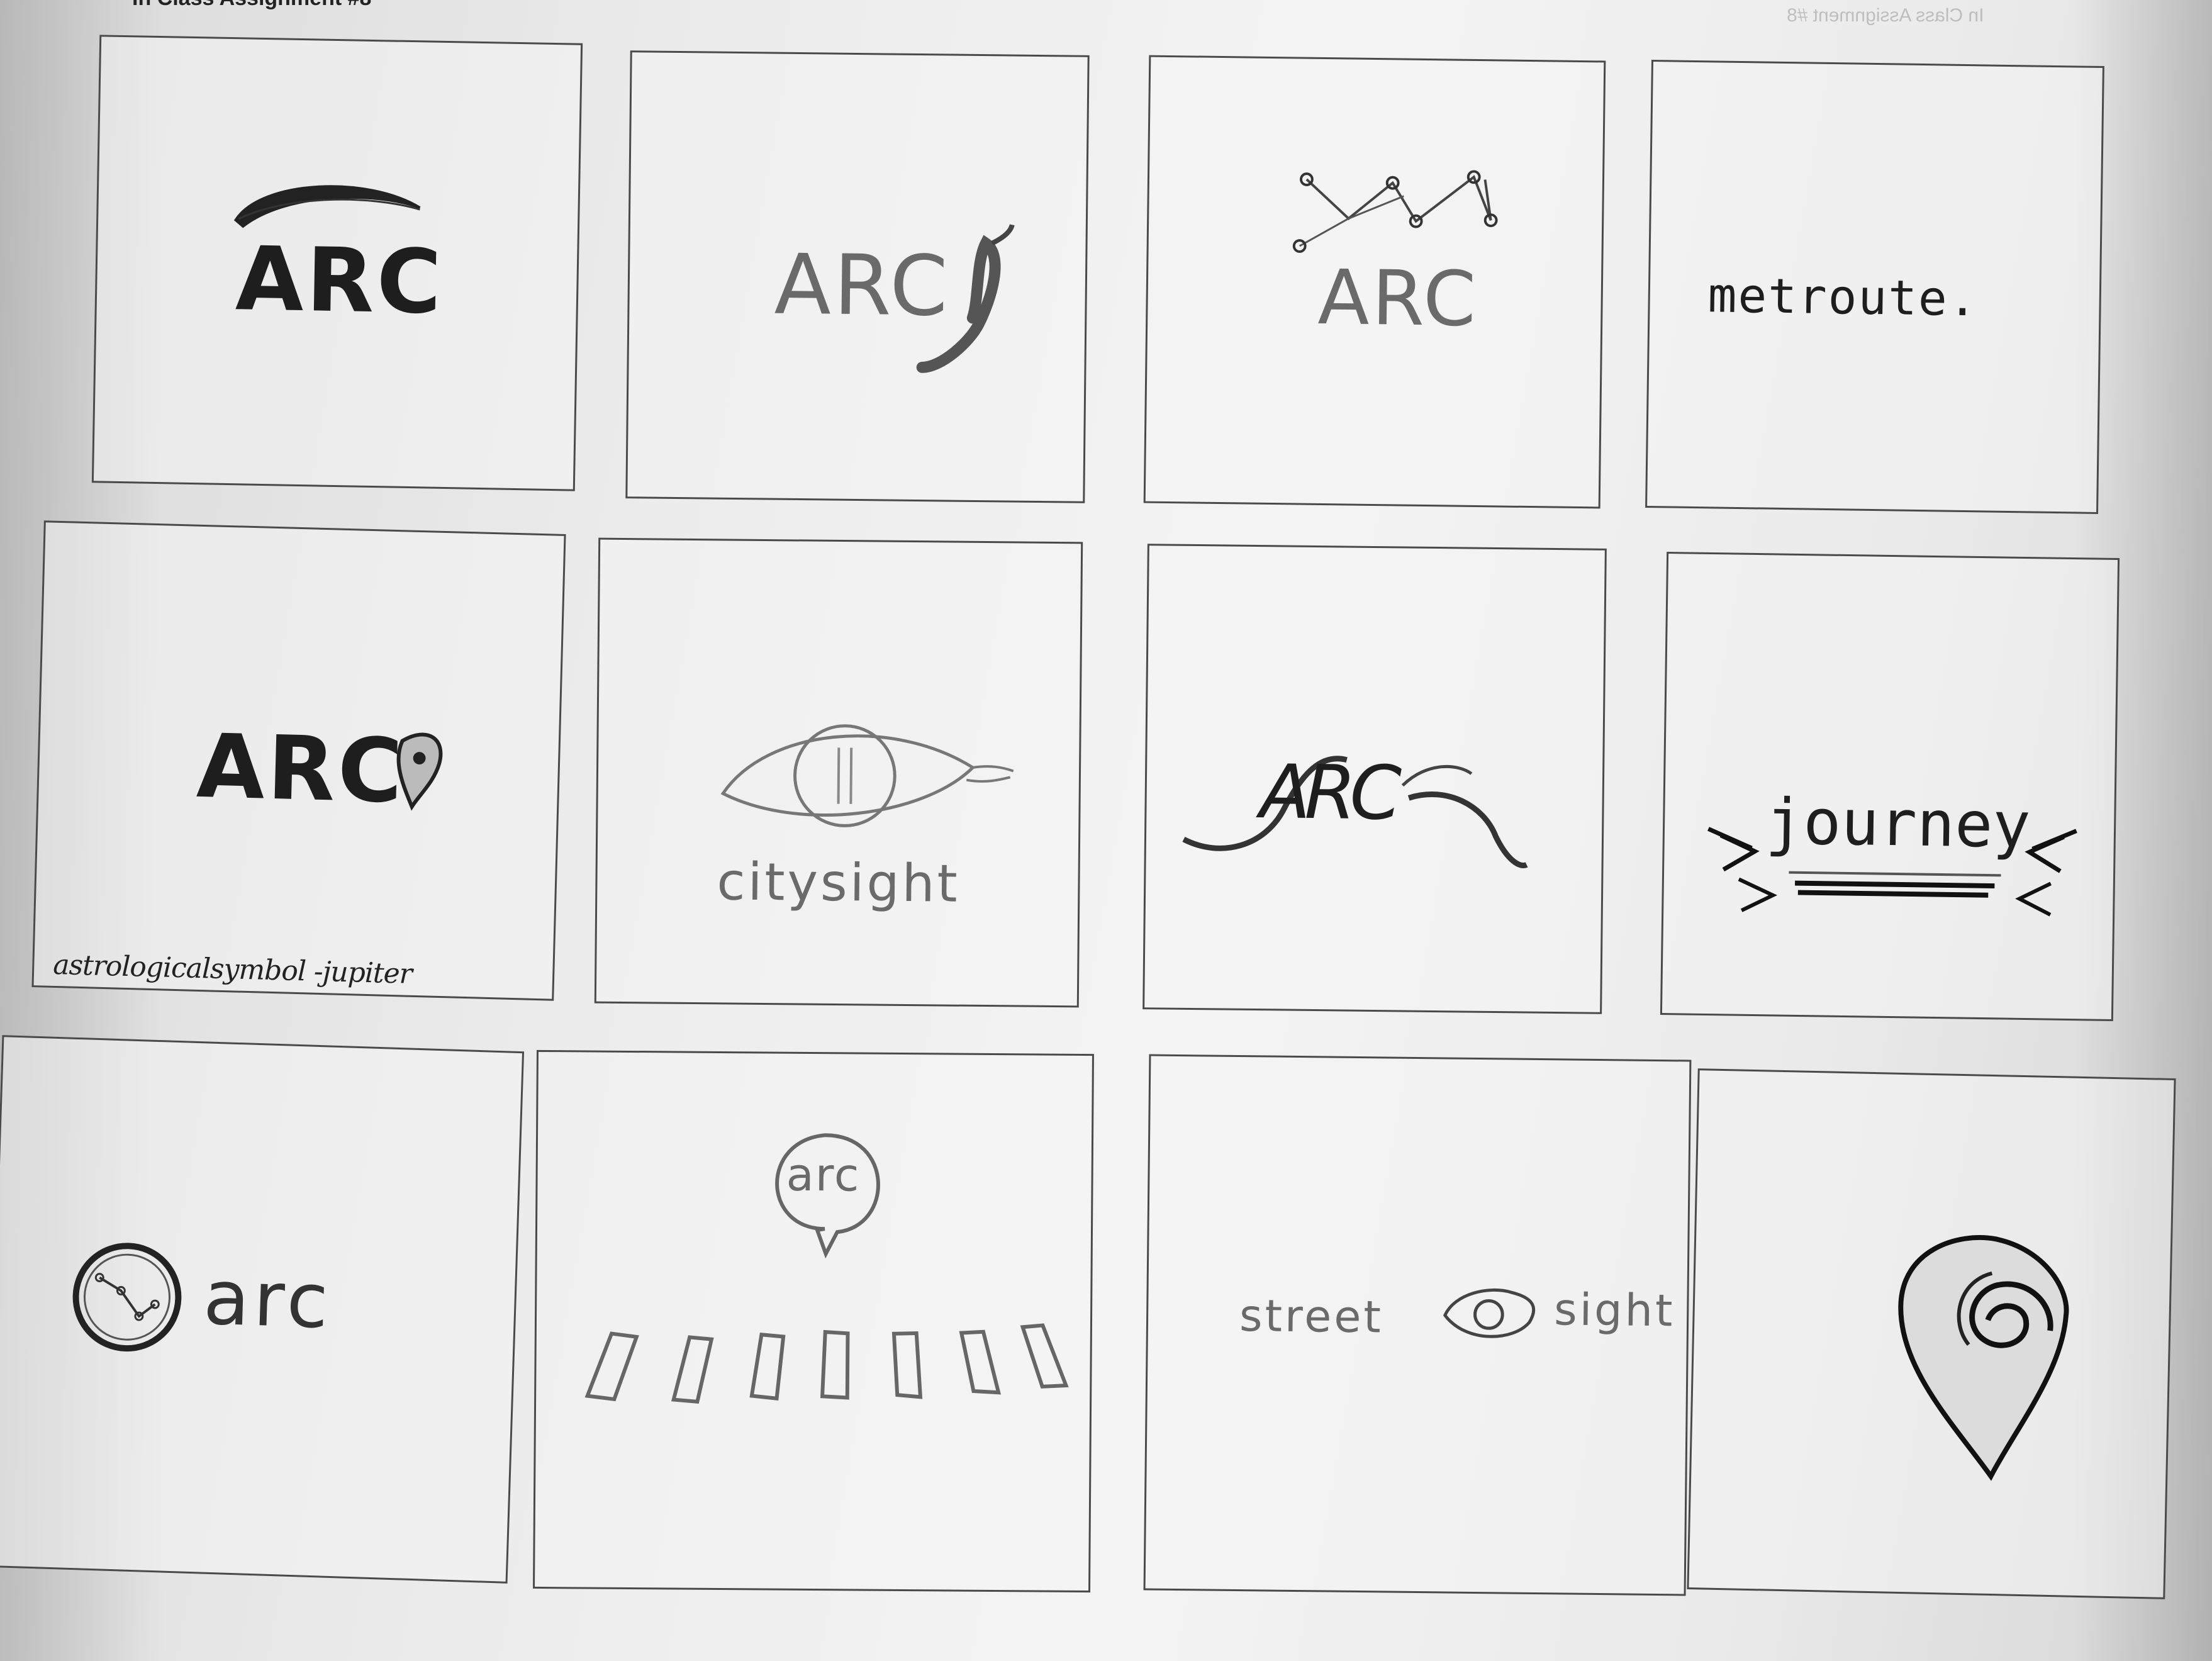 The width and height of the screenshot is (2212, 1661). I want to click on speech-bubble-crosswalk-sketch, so click(826, 1268).